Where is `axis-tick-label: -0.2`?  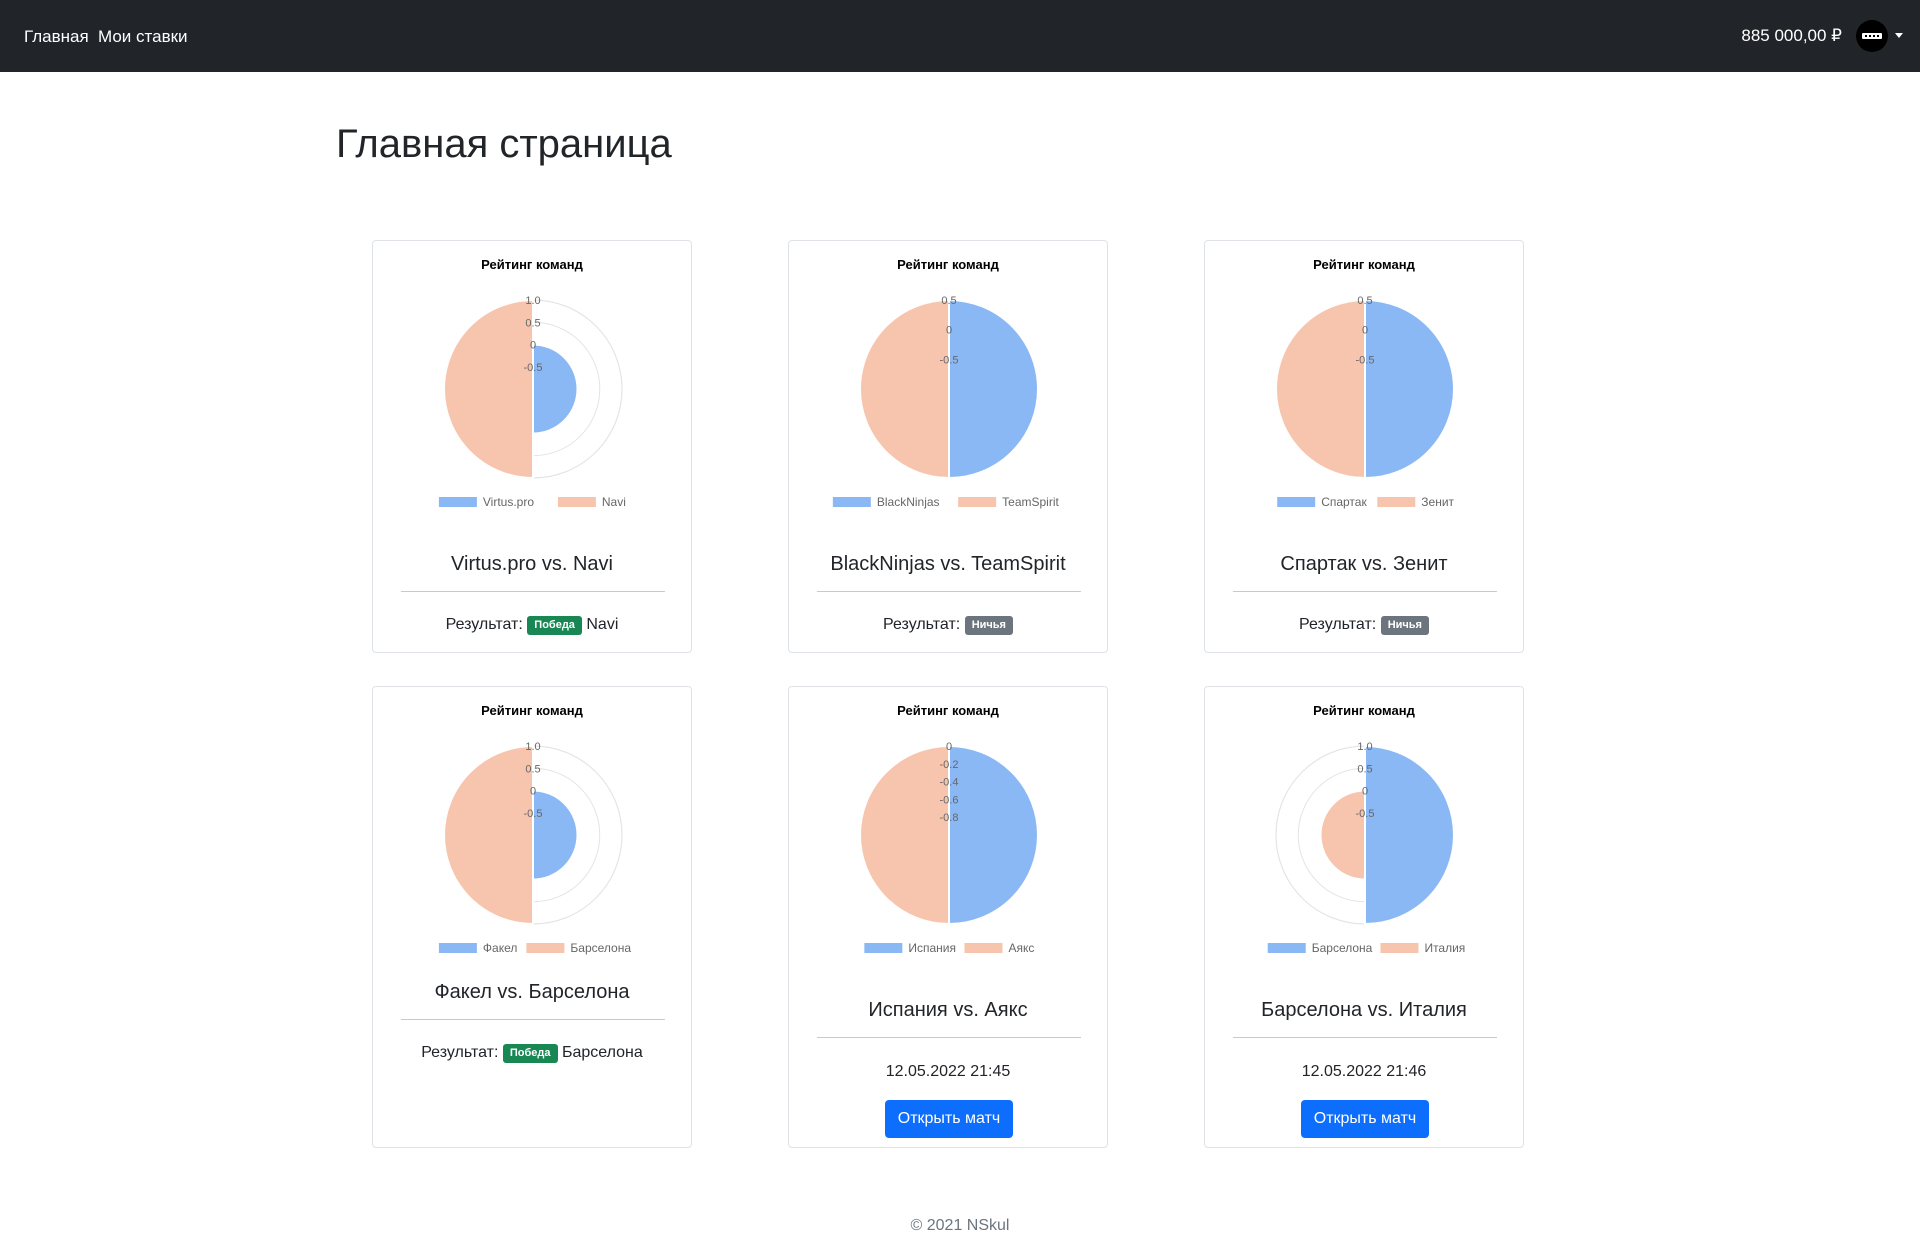
axis-tick-label: -0.2 is located at coordinates (949, 765).